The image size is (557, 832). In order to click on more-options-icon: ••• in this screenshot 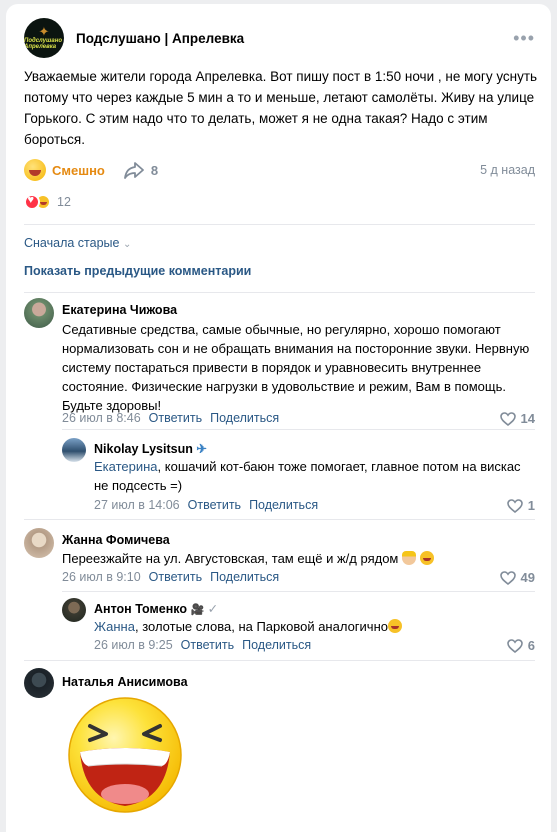, I will do `click(524, 38)`.